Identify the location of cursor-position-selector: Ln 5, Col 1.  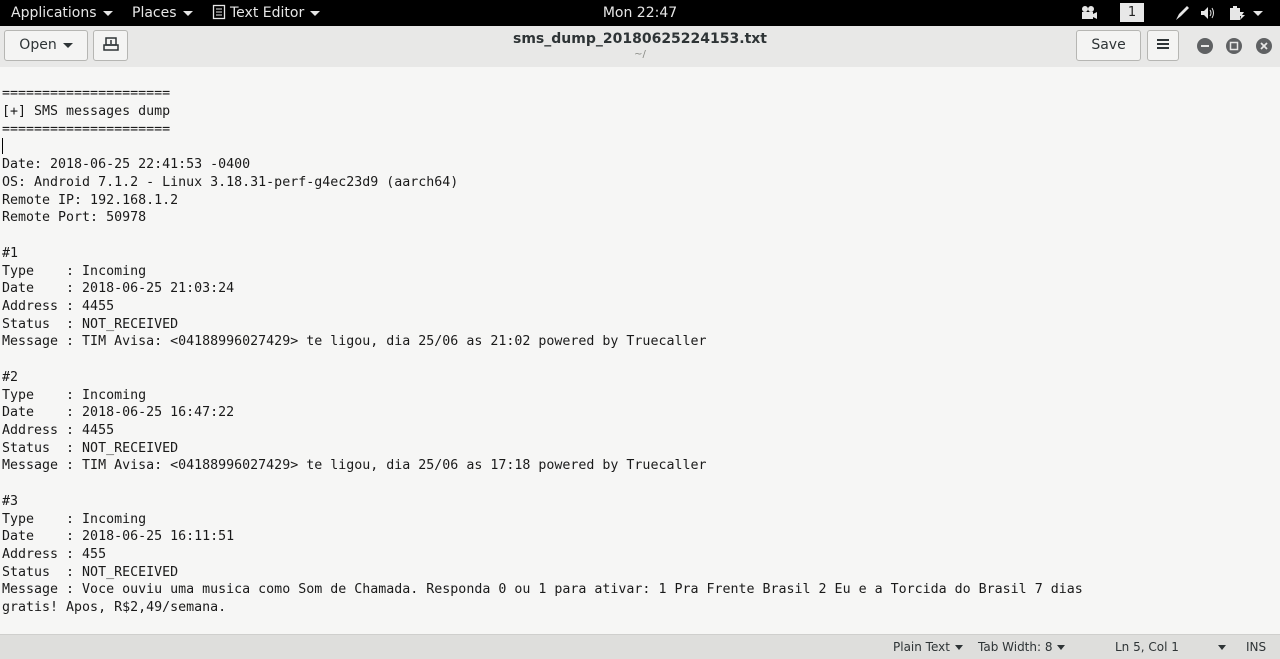
(1170, 647).